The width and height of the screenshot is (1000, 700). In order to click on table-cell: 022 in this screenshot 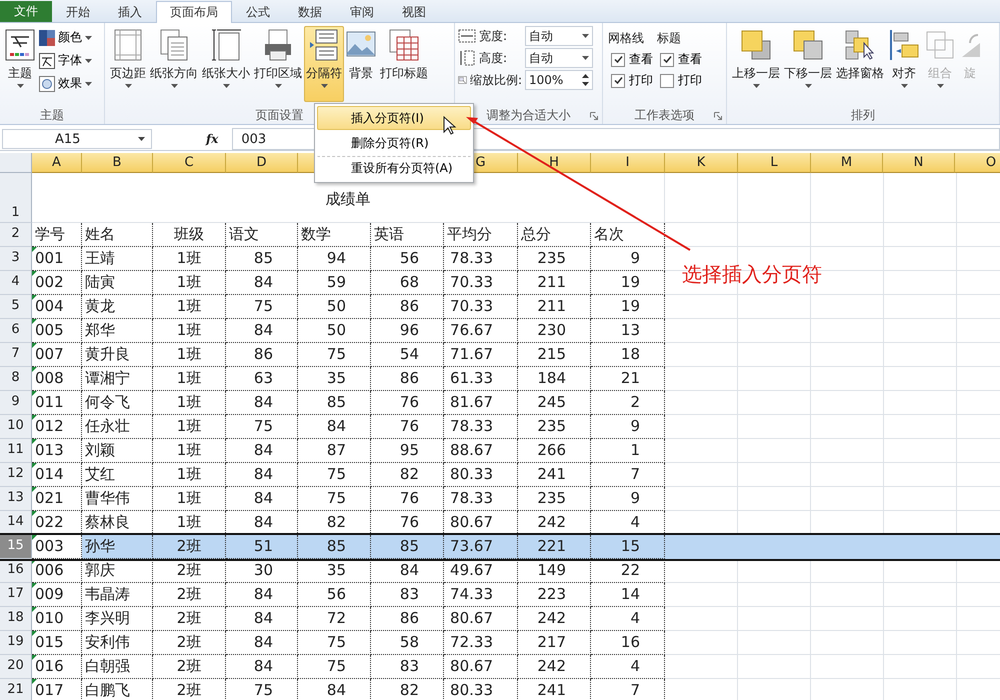, I will do `click(57, 523)`.